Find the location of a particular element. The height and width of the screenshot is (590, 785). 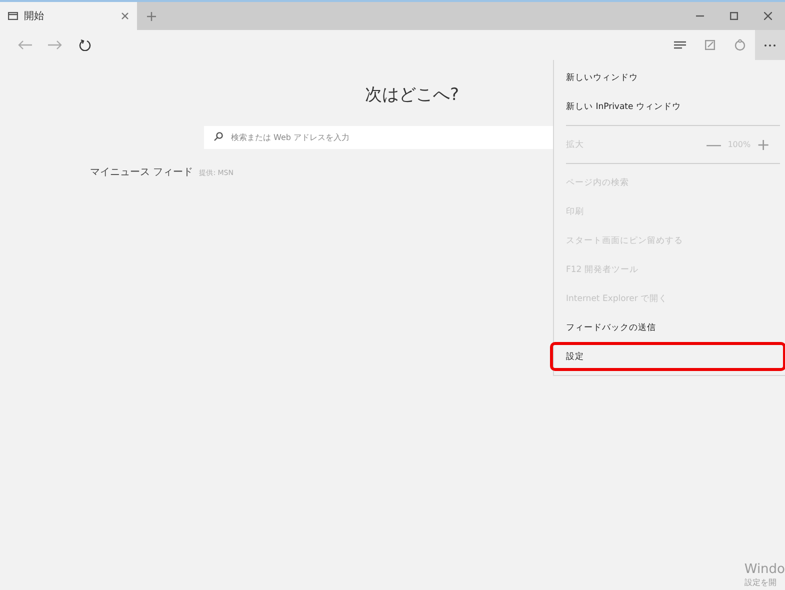

activation-notice: 設定を開 is located at coordinates (760, 582).